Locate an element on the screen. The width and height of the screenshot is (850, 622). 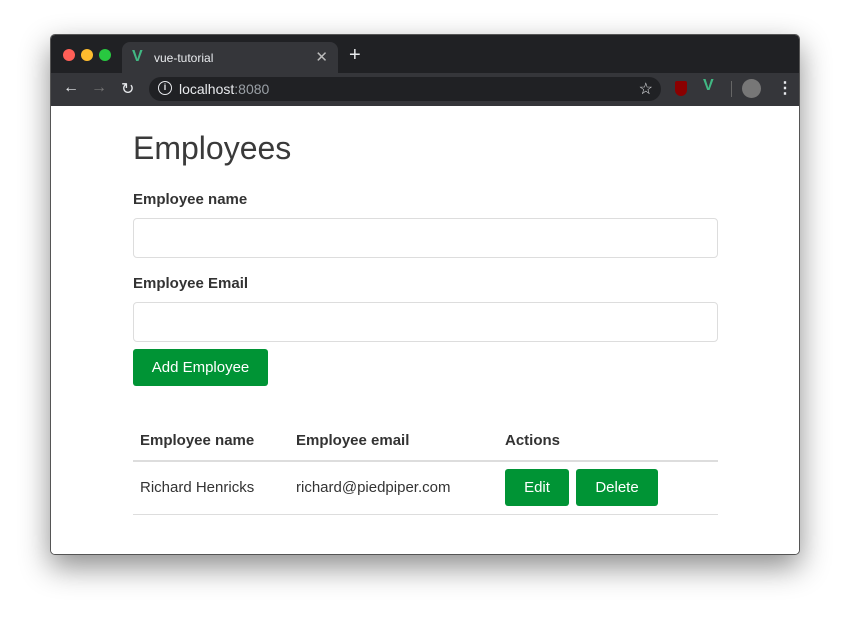
info-icon: i is located at coordinates (165, 88).